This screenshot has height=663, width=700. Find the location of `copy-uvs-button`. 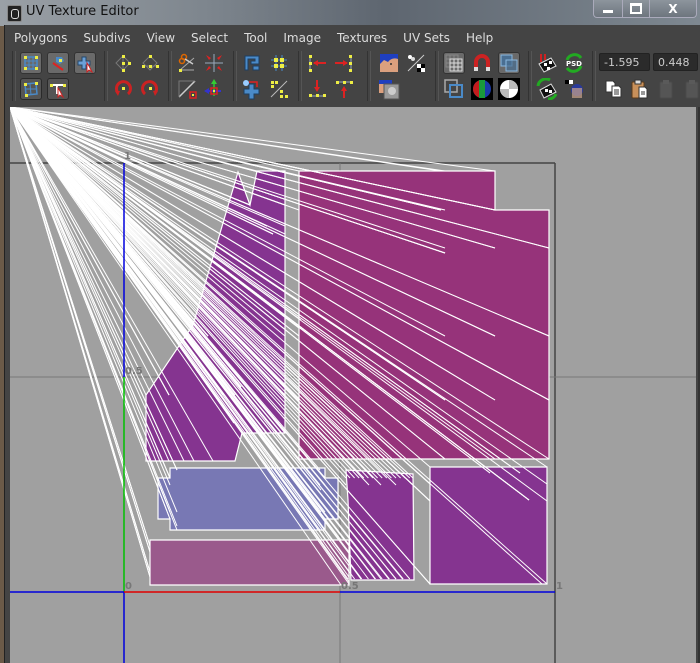

copy-uvs-button is located at coordinates (614, 89).